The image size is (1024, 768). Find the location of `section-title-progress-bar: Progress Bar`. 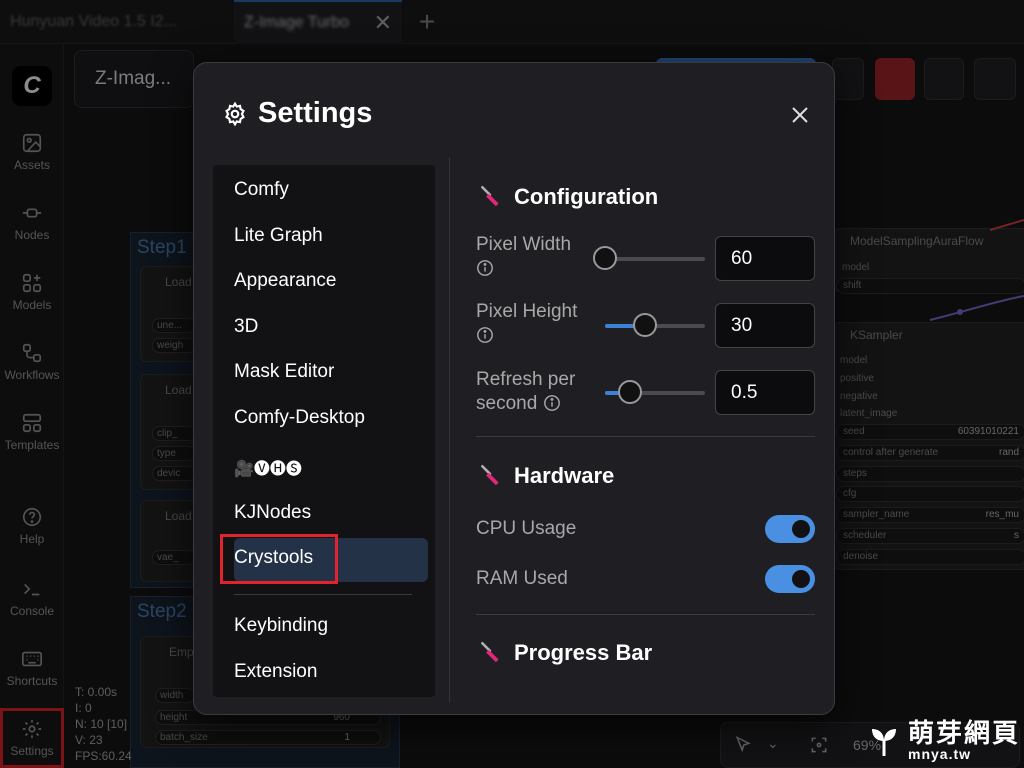

section-title-progress-bar: Progress Bar is located at coordinates (565, 653).